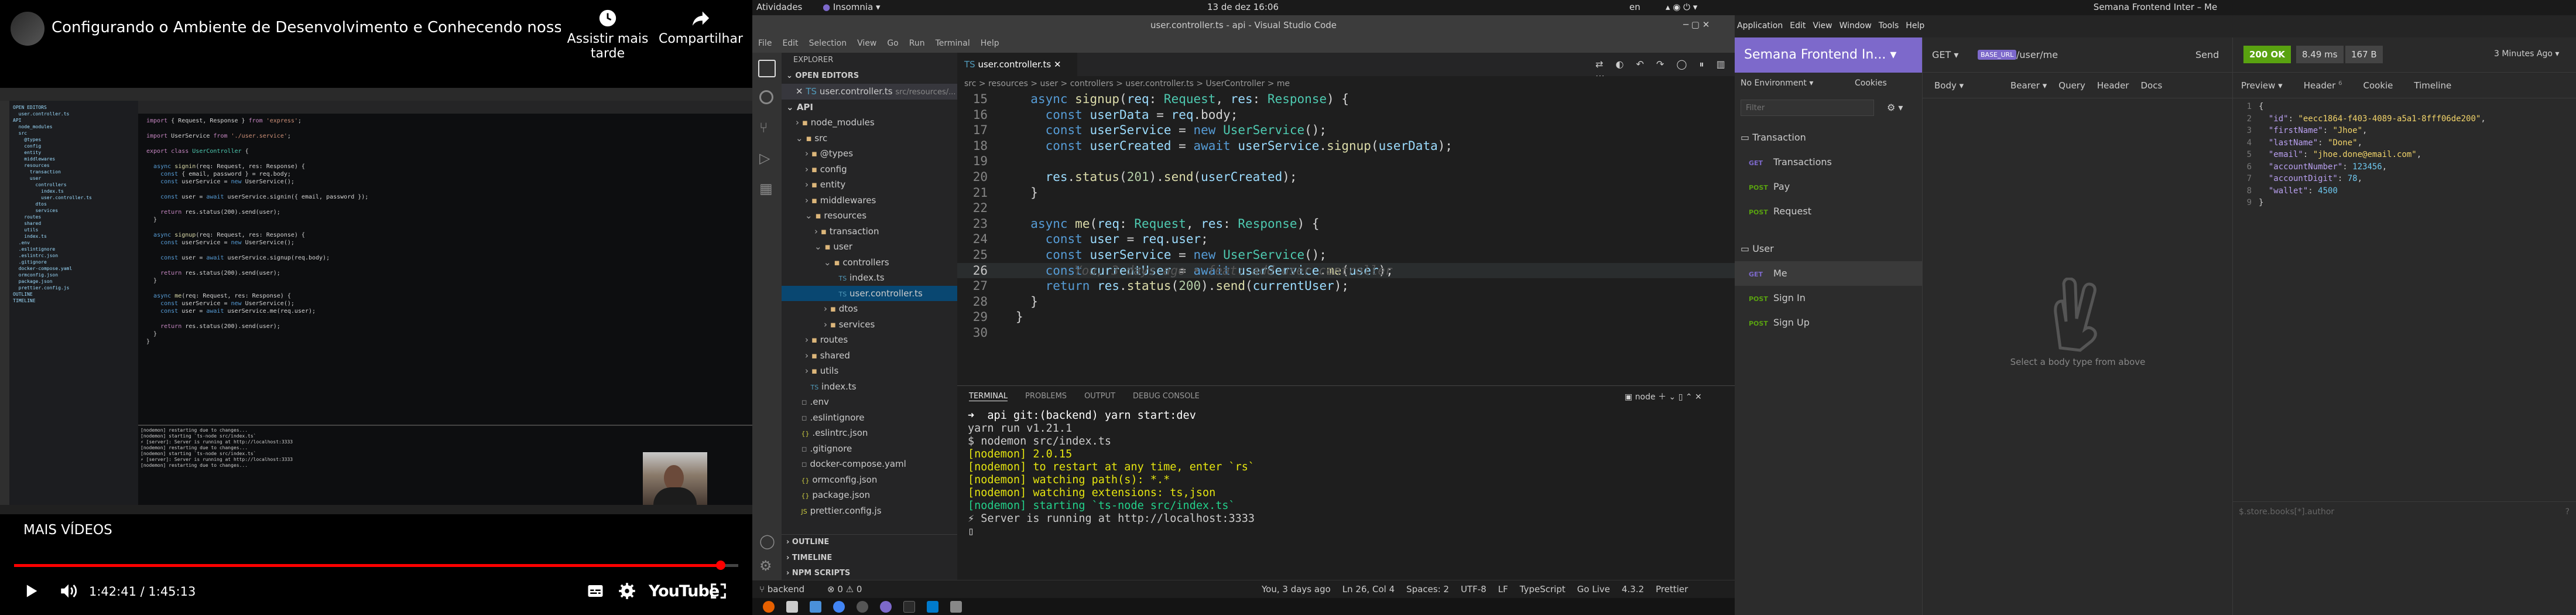  Describe the element at coordinates (1166, 396) in the screenshot. I see `panel-tab-debug-console: DEBUG CONSOLE` at that location.